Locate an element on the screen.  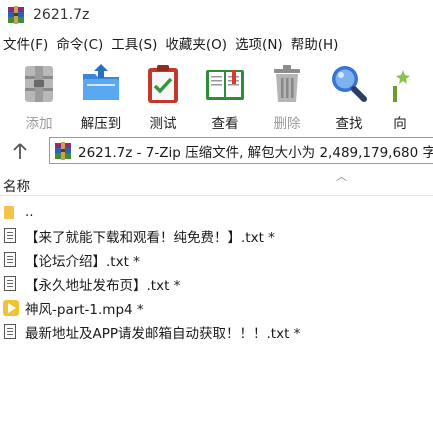
name-column-header: 名称 is located at coordinates (16, 185).